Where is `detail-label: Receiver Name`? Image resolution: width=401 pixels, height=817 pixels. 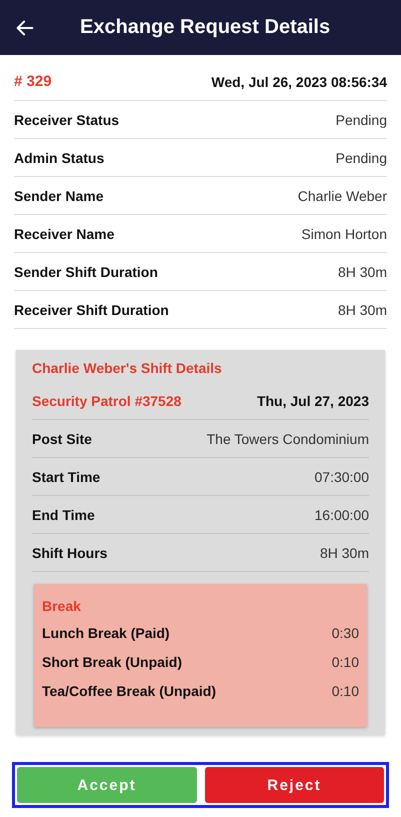
detail-label: Receiver Name is located at coordinates (64, 234).